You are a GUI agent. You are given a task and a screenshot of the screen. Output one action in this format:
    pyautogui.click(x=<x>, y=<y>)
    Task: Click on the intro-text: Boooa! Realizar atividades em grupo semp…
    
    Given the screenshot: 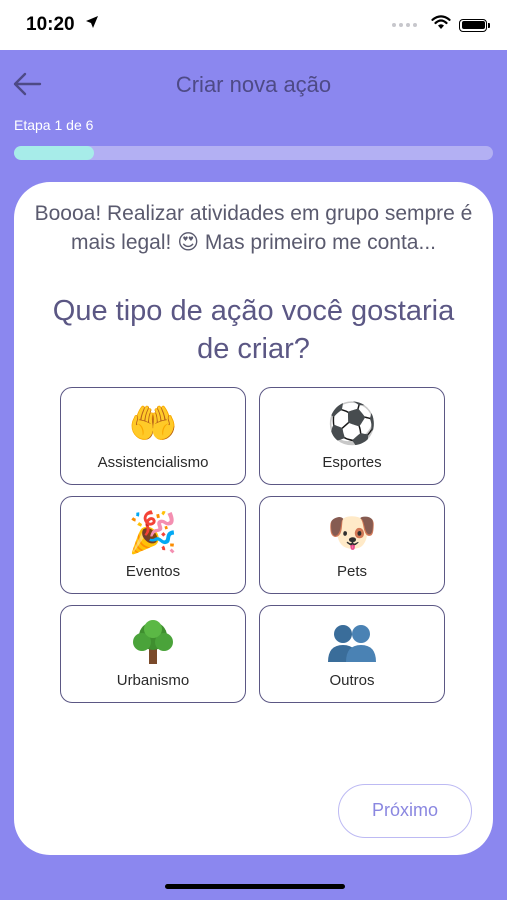 What is the action you would take?
    pyautogui.click(x=253, y=228)
    